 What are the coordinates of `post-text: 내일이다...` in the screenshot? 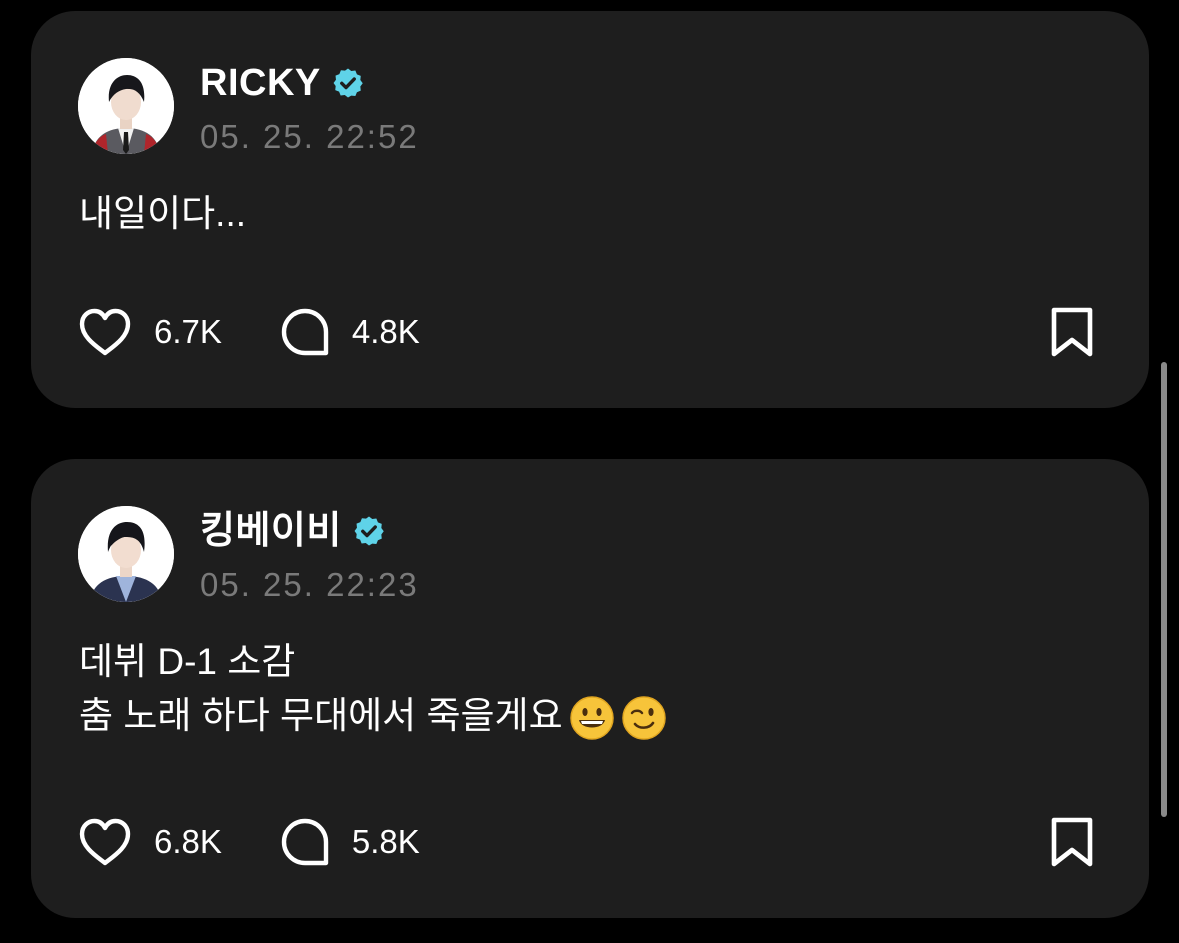 It's located at (162, 214).